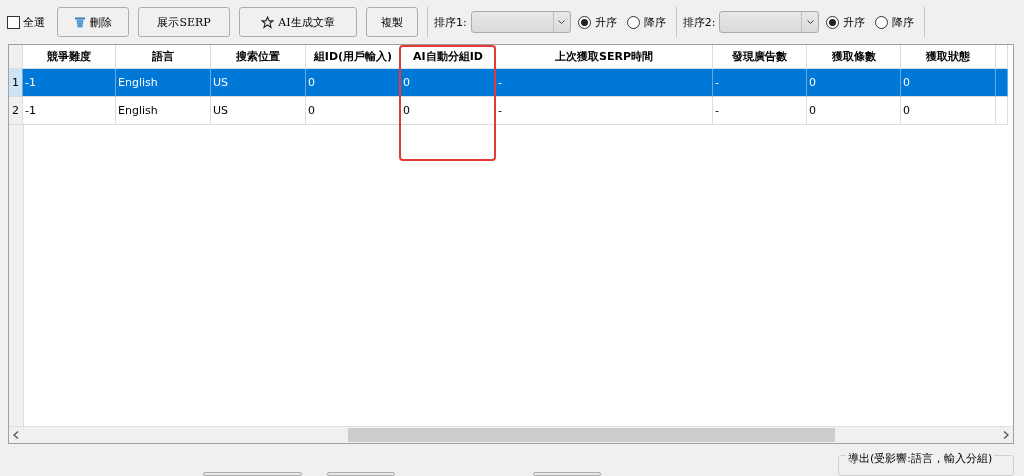 The width and height of the screenshot is (1024, 476). What do you see at coordinates (268, 22) in the screenshot?
I see `star-icon` at bounding box center [268, 22].